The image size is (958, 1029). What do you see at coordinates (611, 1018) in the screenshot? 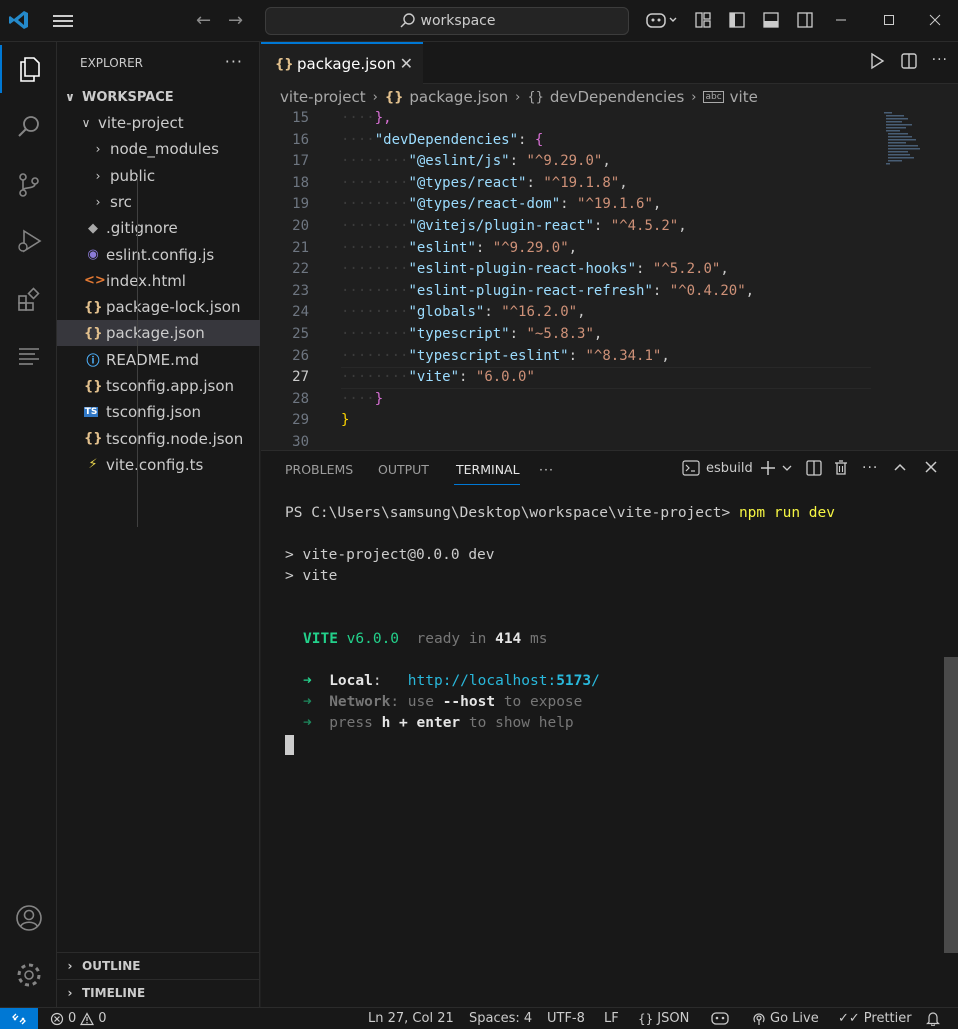
I see `end-of-line: LF` at bounding box center [611, 1018].